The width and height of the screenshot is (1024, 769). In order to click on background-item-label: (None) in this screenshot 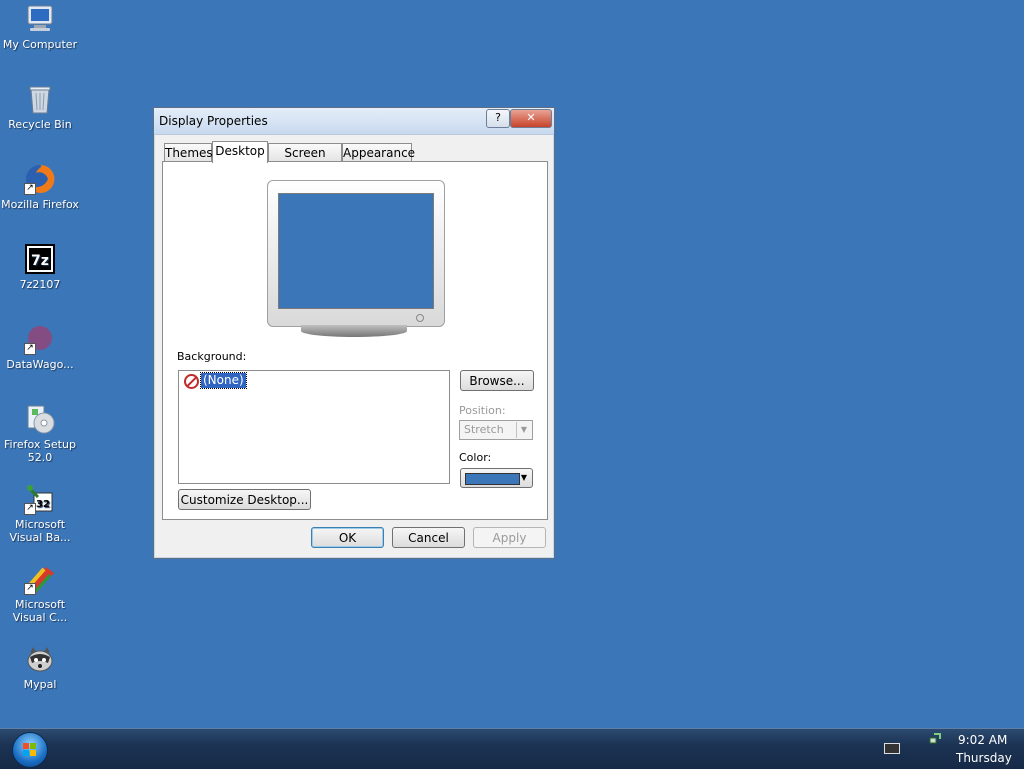, I will do `click(223, 380)`.